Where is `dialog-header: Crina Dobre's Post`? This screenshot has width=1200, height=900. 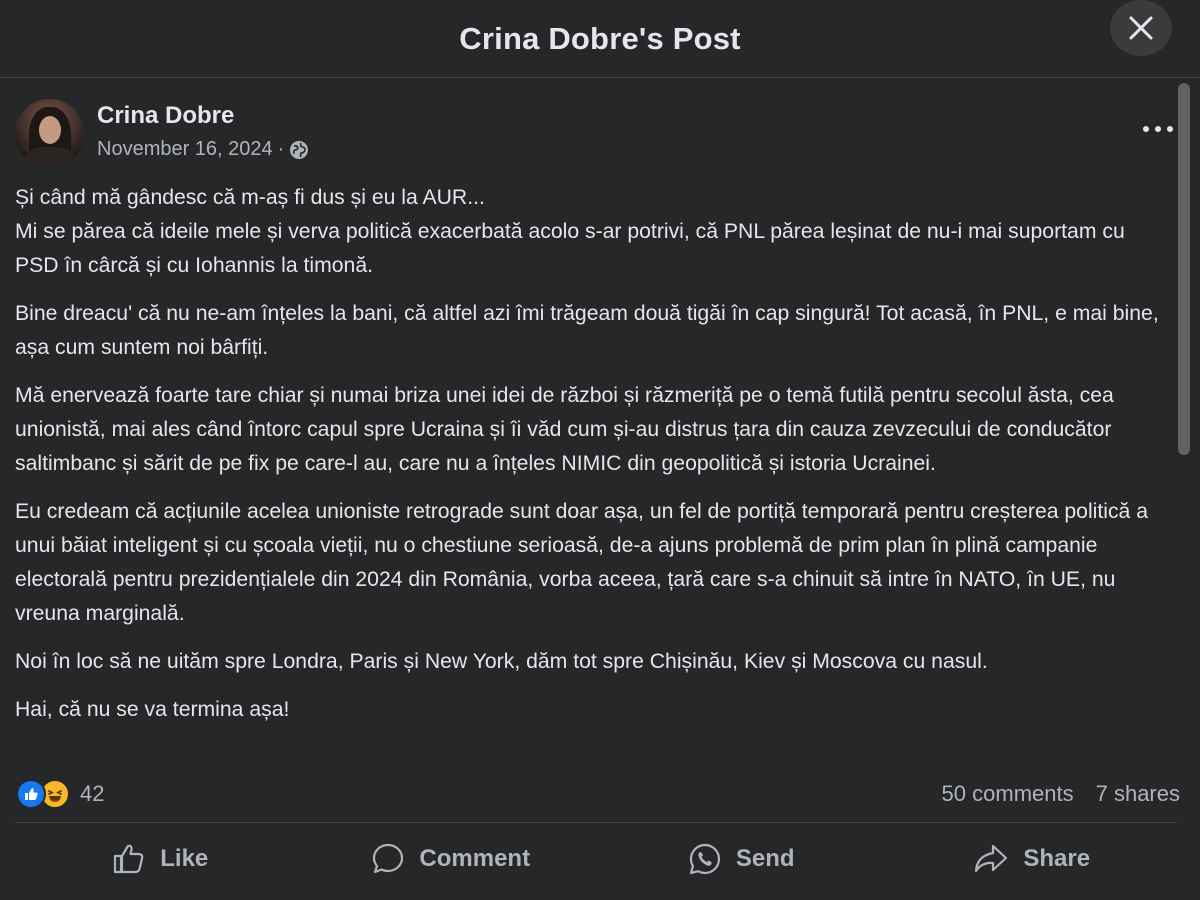 dialog-header: Crina Dobre's Post is located at coordinates (600, 39).